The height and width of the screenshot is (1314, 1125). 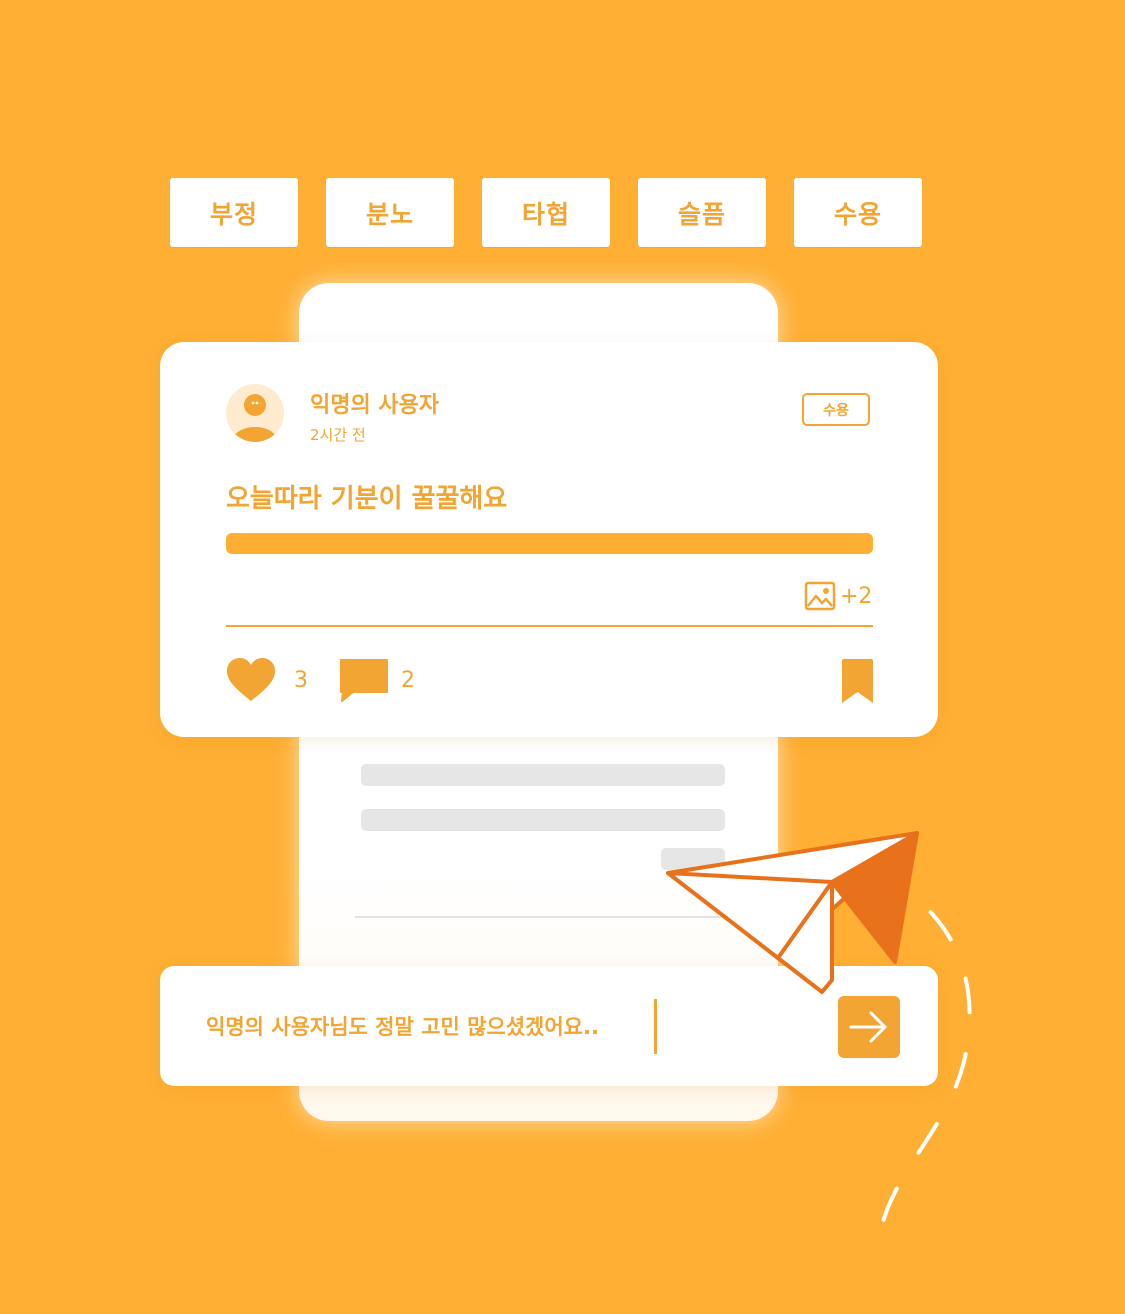 What do you see at coordinates (255, 413) in the screenshot?
I see `avatar-icon` at bounding box center [255, 413].